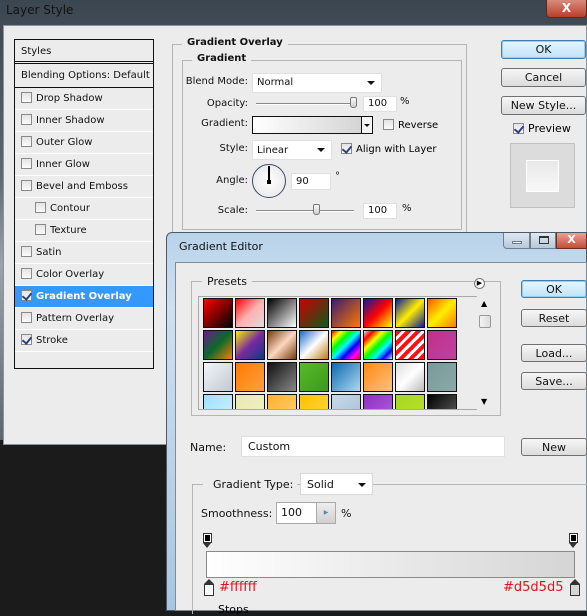 The image size is (587, 616). I want to click on maximize-button, so click(543, 241).